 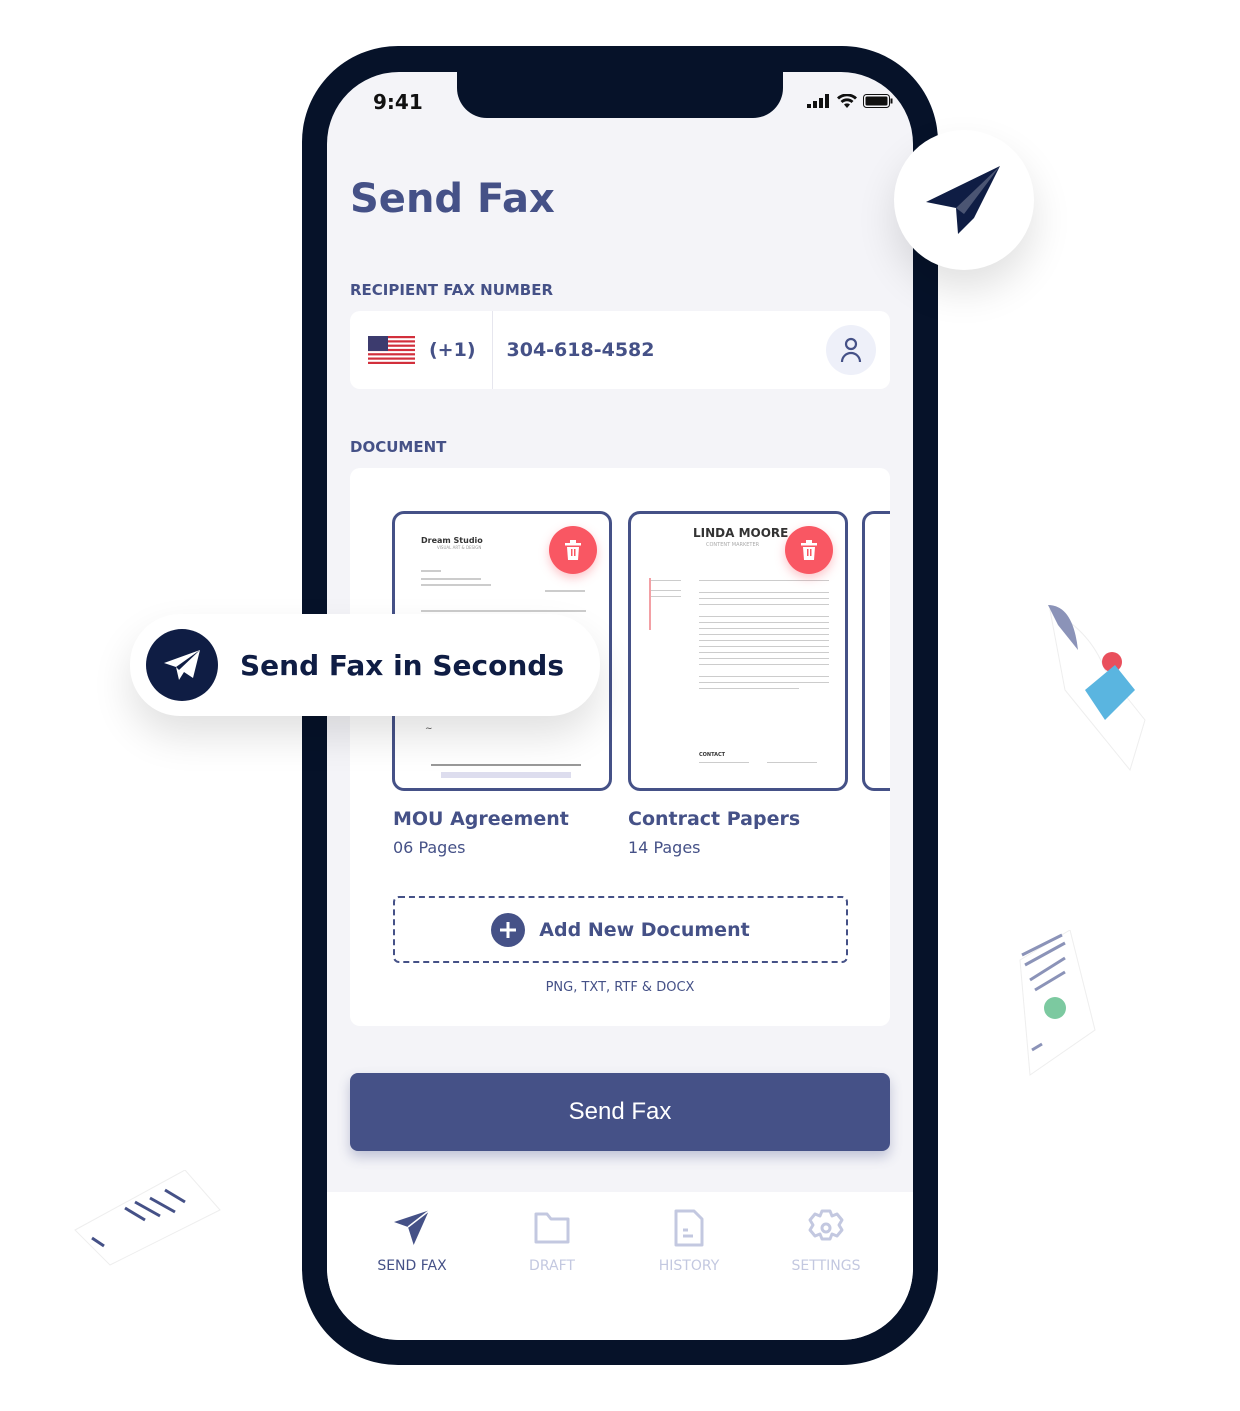 What do you see at coordinates (402, 665) in the screenshot?
I see `callout-text: Send Fax in Seconds` at bounding box center [402, 665].